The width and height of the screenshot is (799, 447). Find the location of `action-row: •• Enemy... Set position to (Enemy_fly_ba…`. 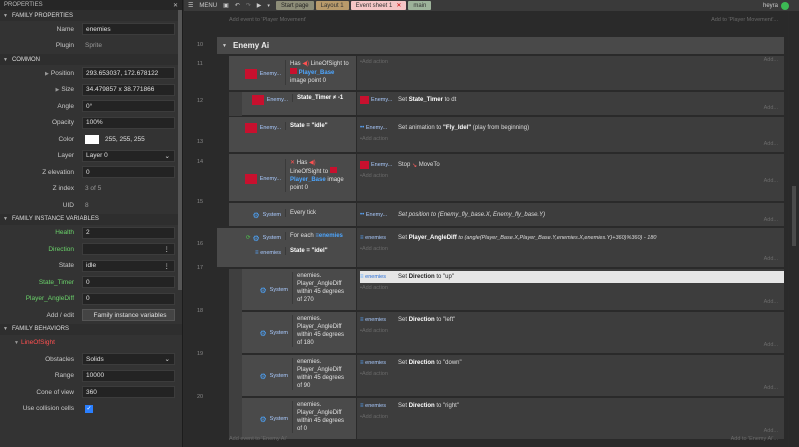

action-row: •• Enemy... Set position to (Enemy_fly_ba… is located at coordinates (452, 215).